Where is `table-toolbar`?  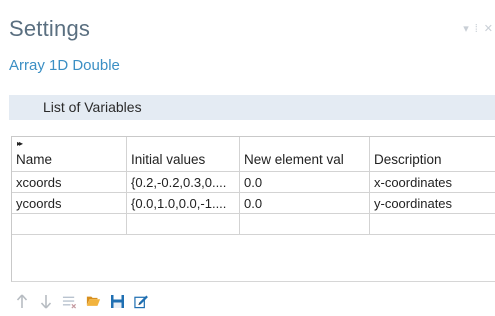 table-toolbar is located at coordinates (81, 301).